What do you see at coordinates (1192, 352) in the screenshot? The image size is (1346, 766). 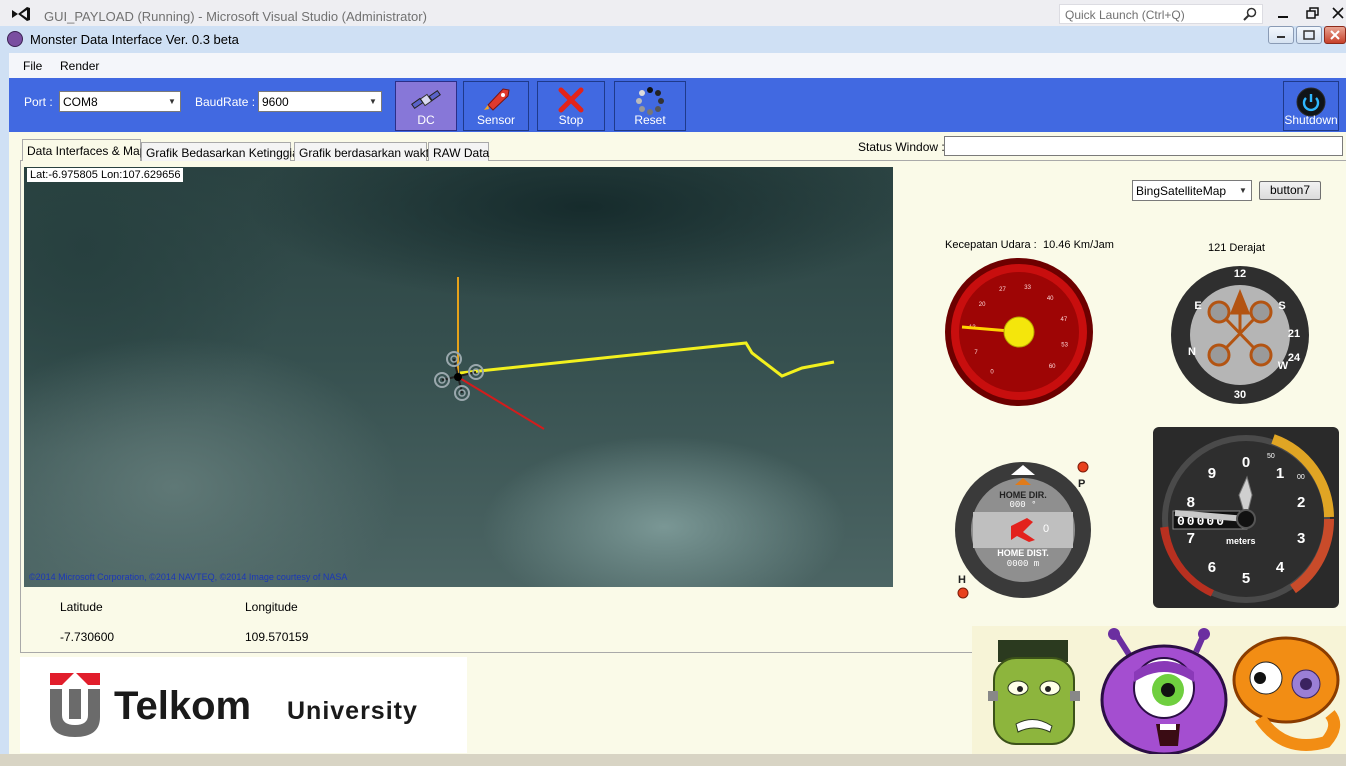 I see `svg-text: N` at bounding box center [1192, 352].